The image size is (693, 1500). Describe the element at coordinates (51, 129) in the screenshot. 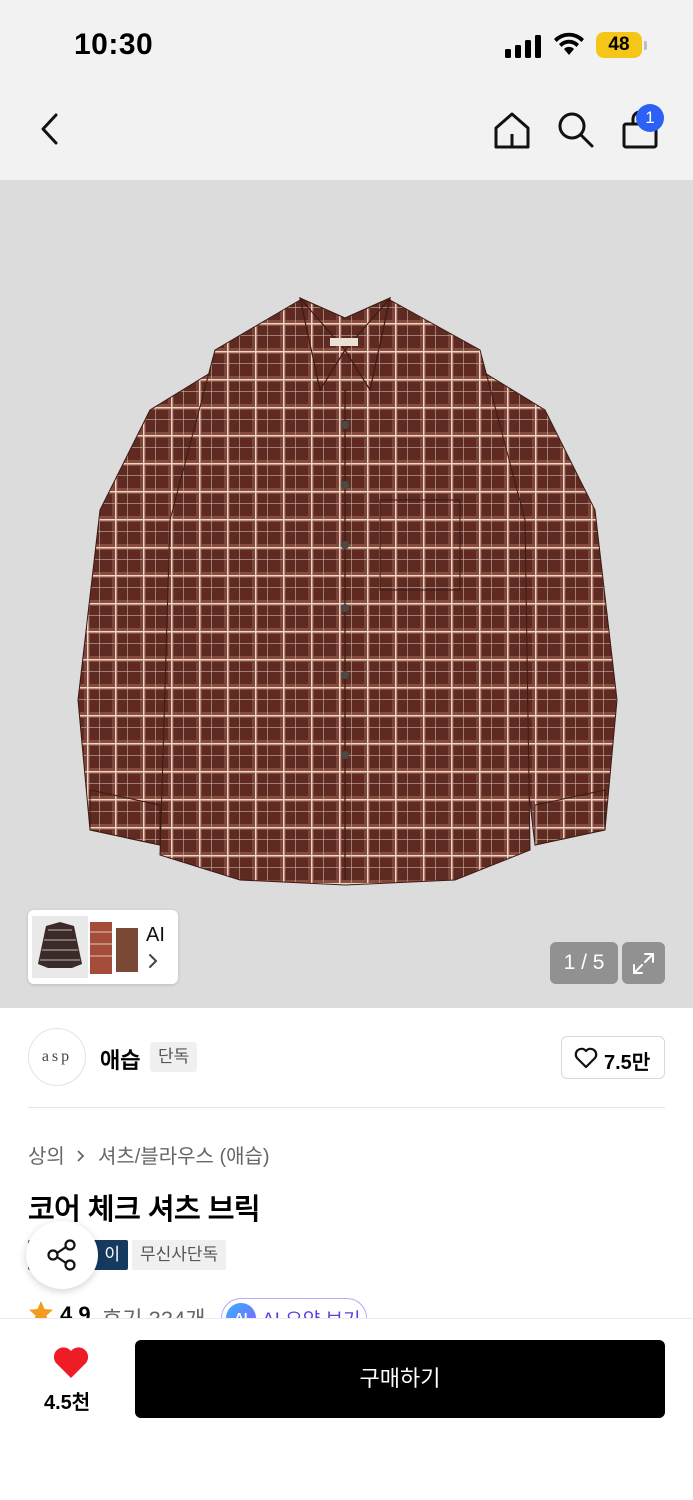

I see `back-icon` at that location.